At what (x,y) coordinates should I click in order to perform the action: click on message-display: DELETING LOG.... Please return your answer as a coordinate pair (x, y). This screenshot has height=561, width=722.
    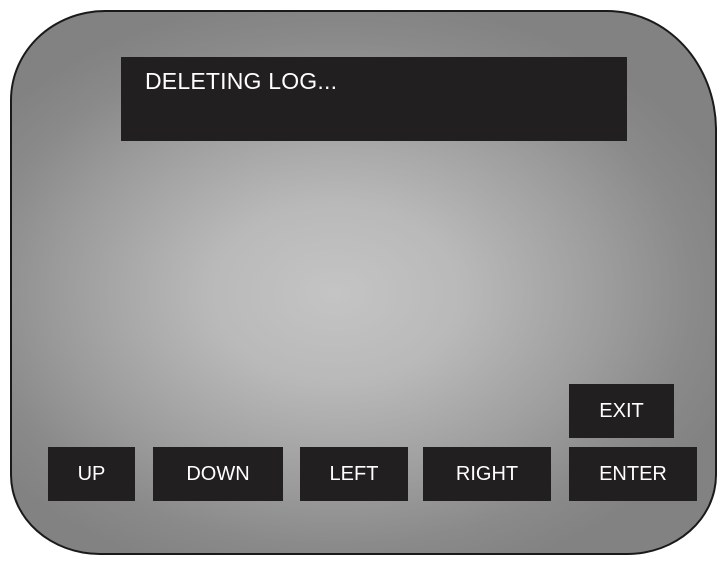
    Looking at the image, I should click on (374, 99).